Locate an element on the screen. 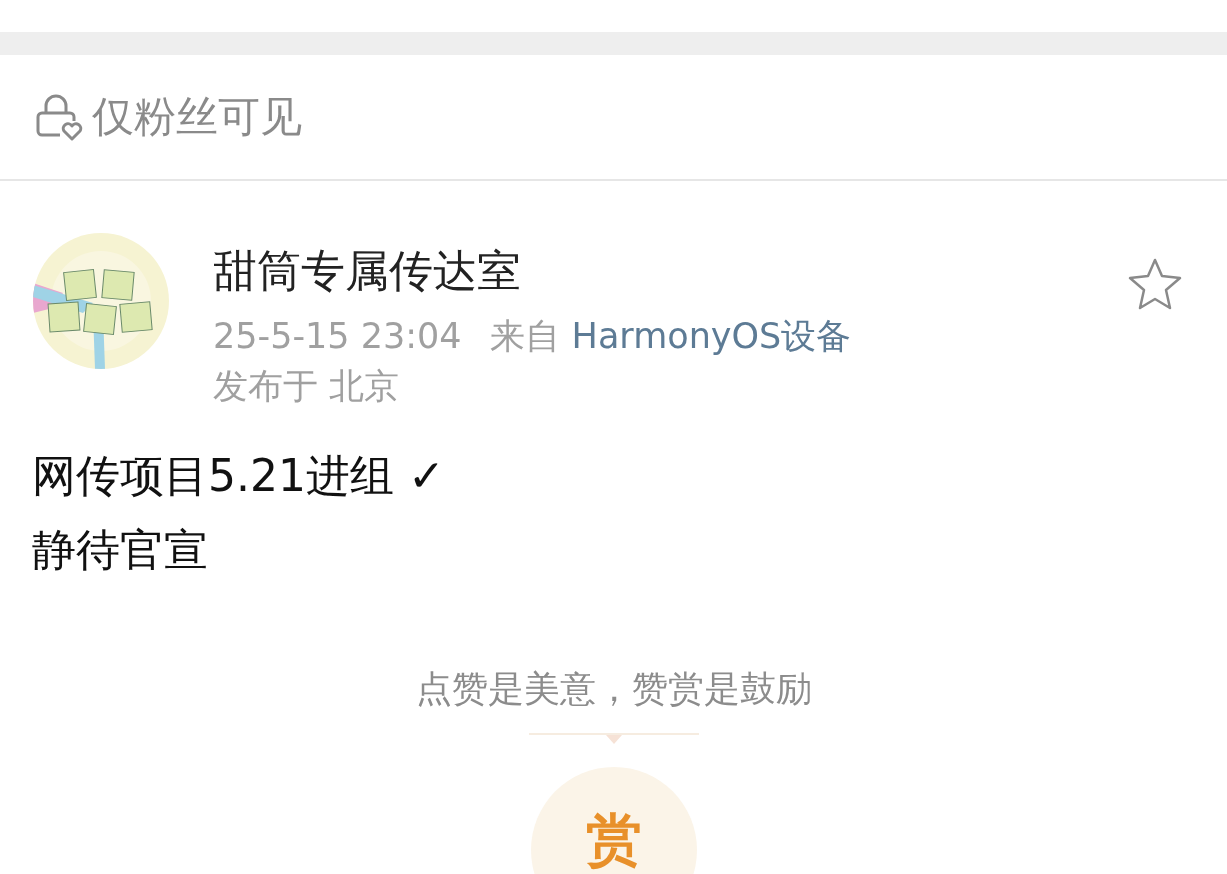 This screenshot has height=874, width=1227. visibility-label: 仅粉丝可见 is located at coordinates (197, 117).